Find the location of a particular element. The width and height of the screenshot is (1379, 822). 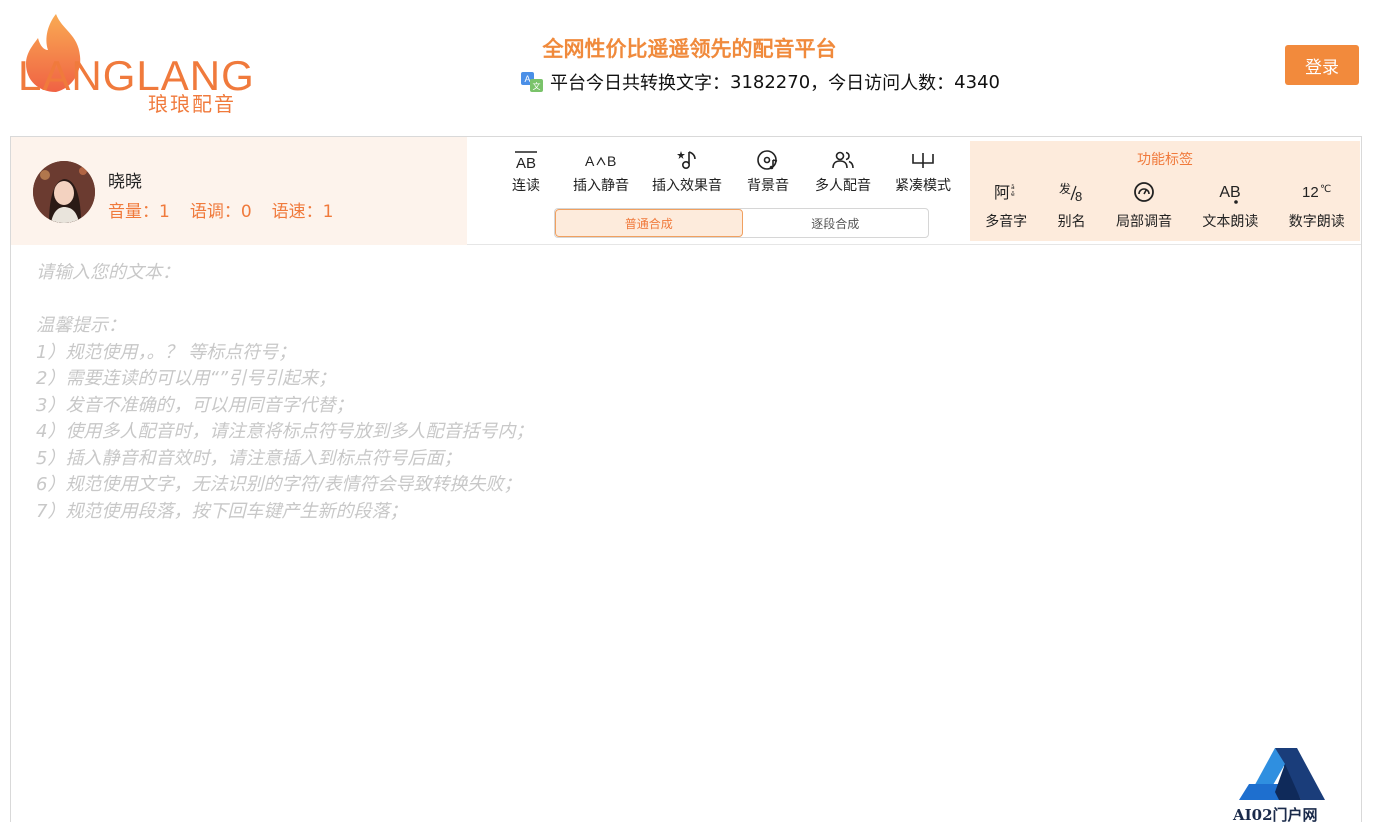

text-read-icon: AB is located at coordinates (1230, 194).